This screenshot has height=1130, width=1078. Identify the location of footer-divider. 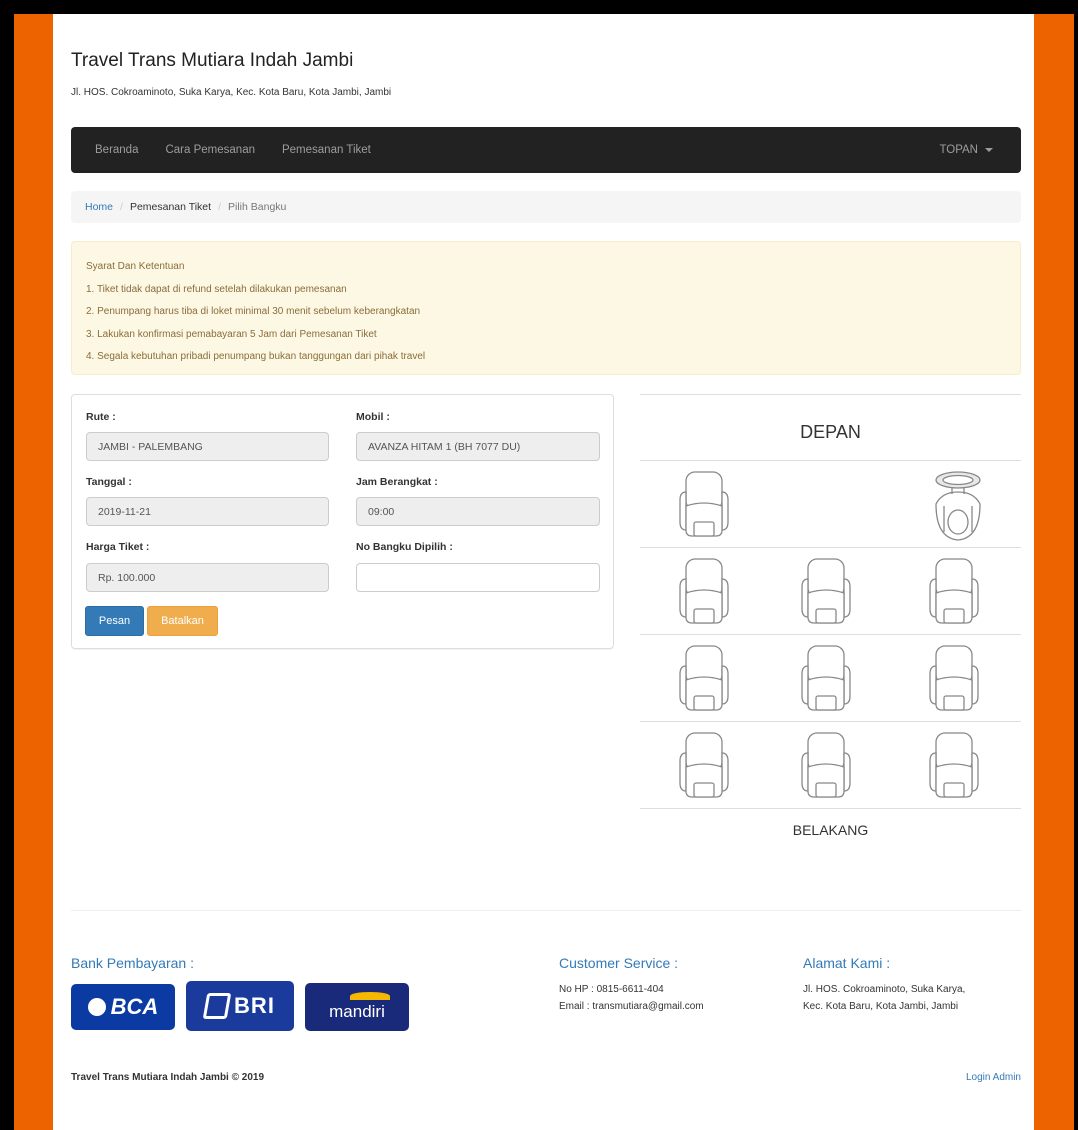
(546, 910).